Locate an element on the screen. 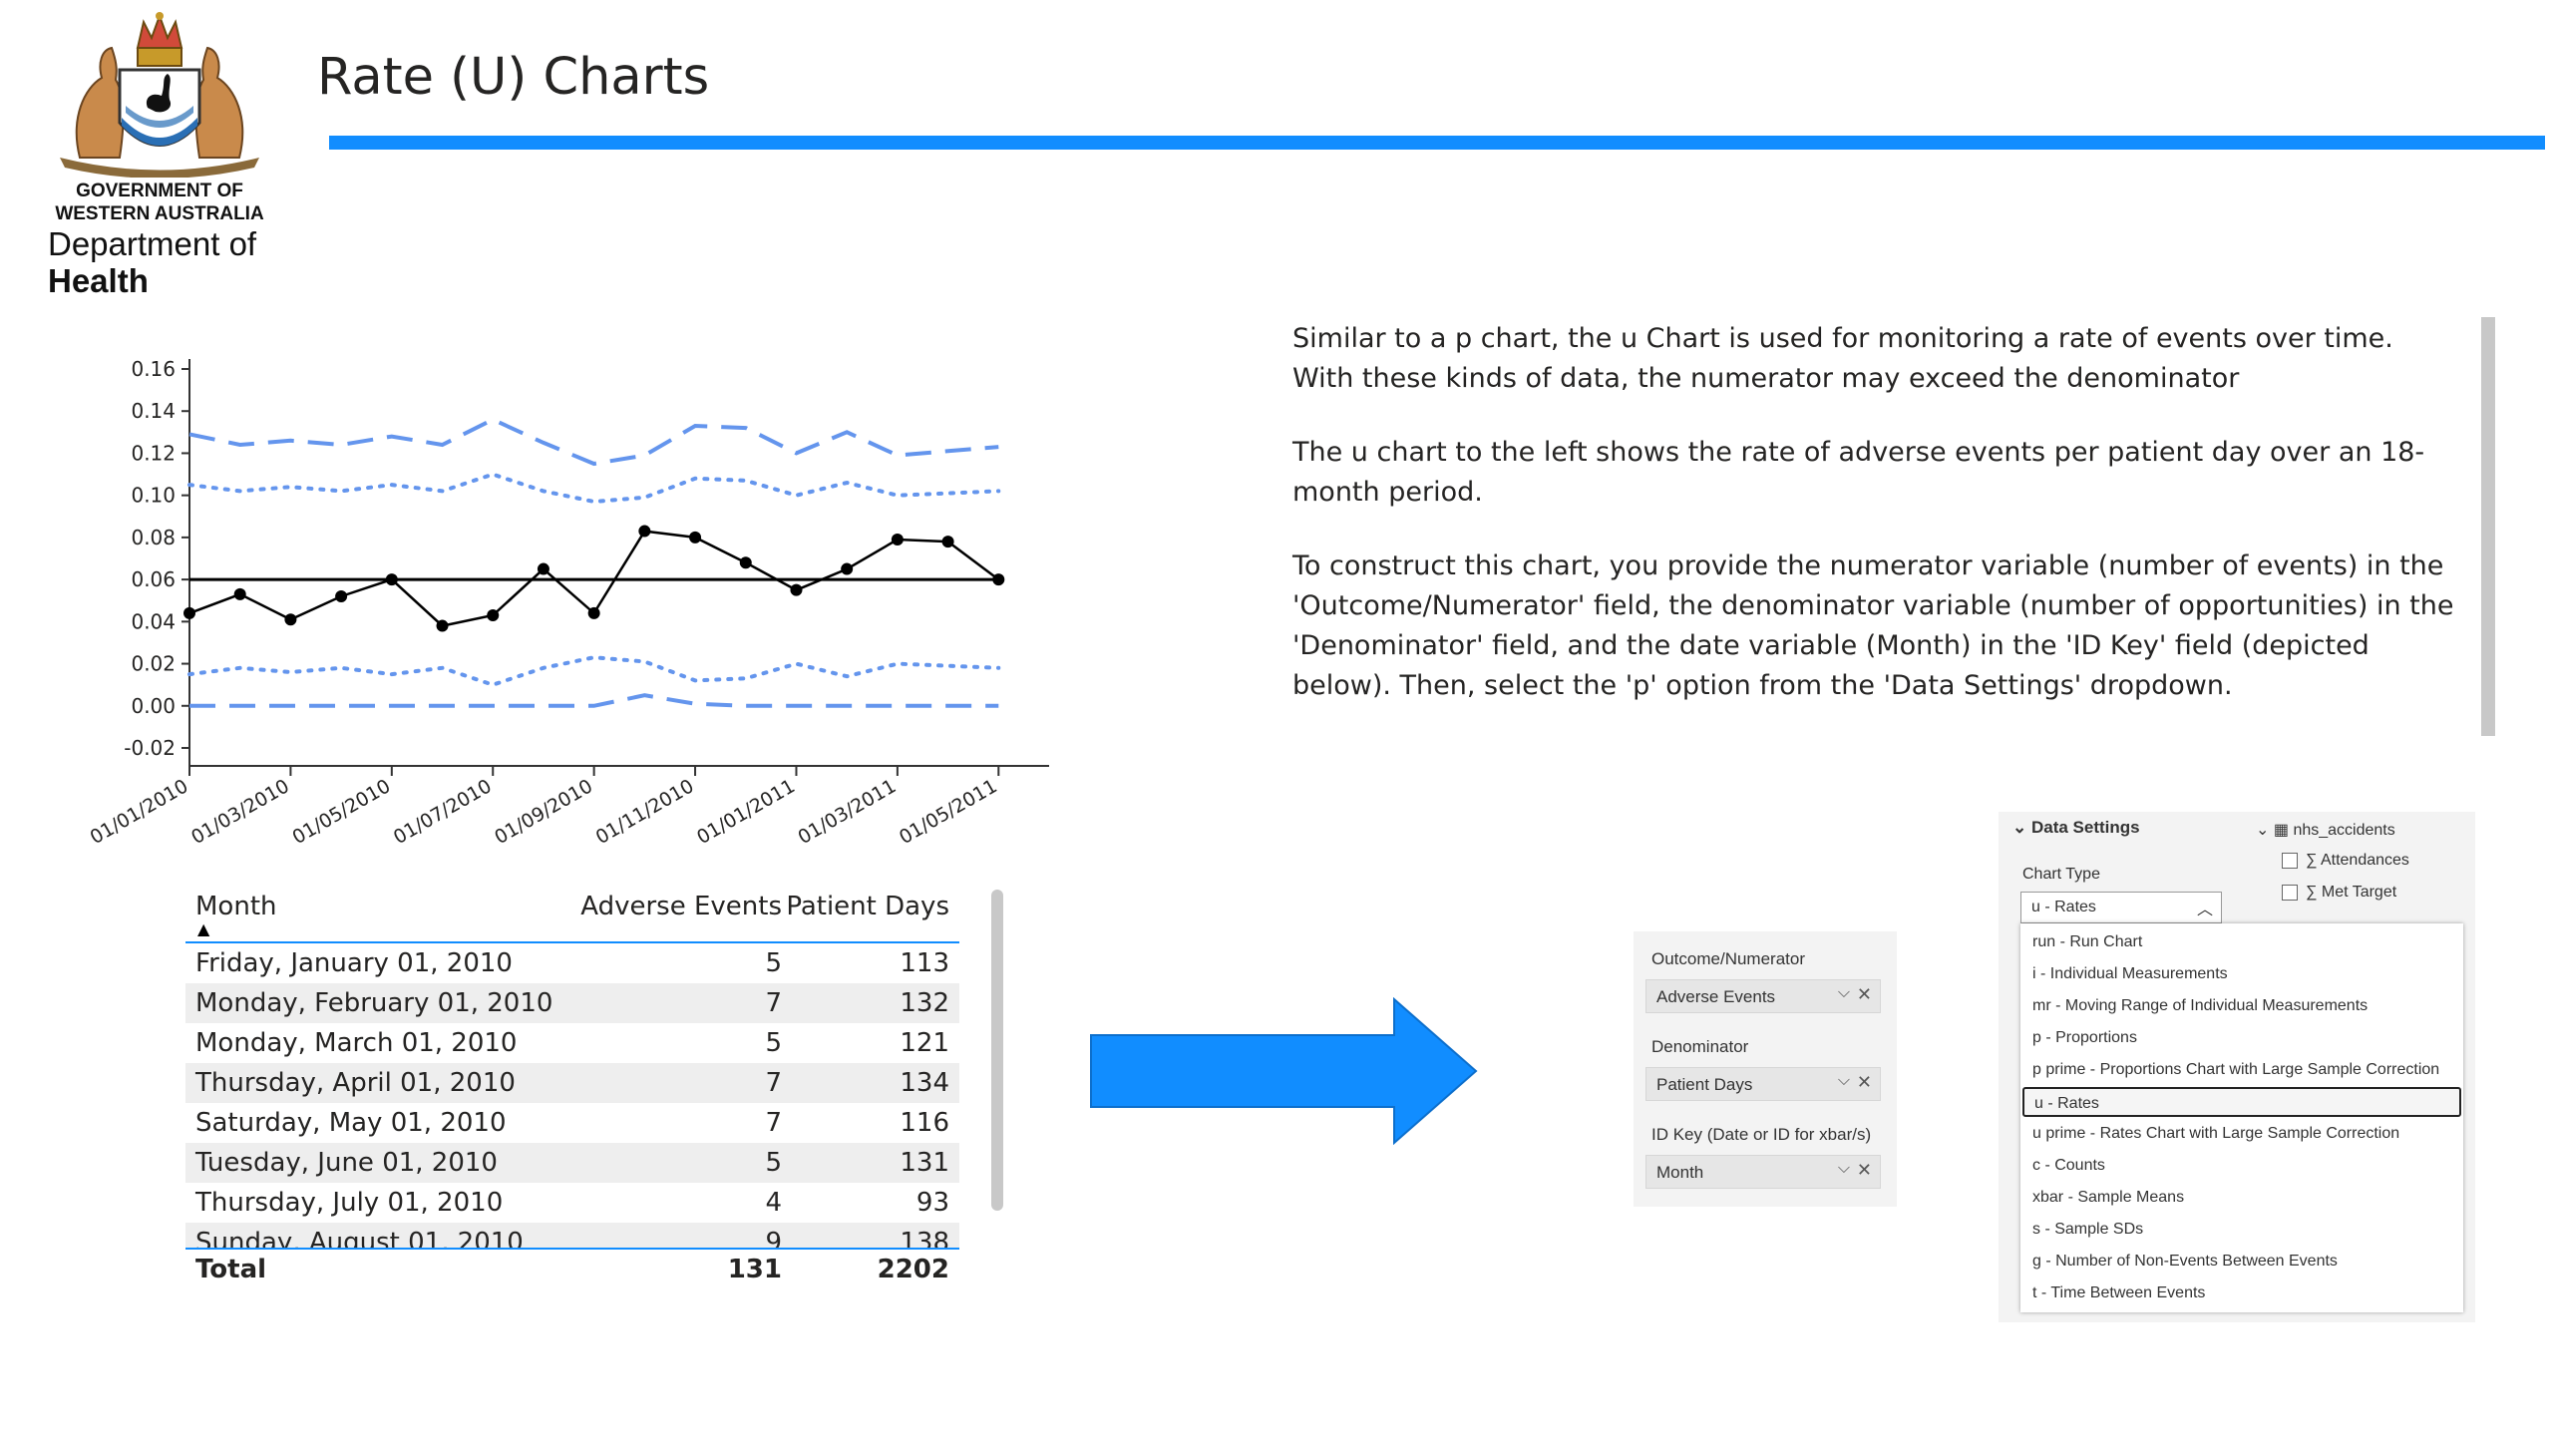 This screenshot has width=2553, height=1456. field-item: ∑ Attendances is located at coordinates (2346, 861).